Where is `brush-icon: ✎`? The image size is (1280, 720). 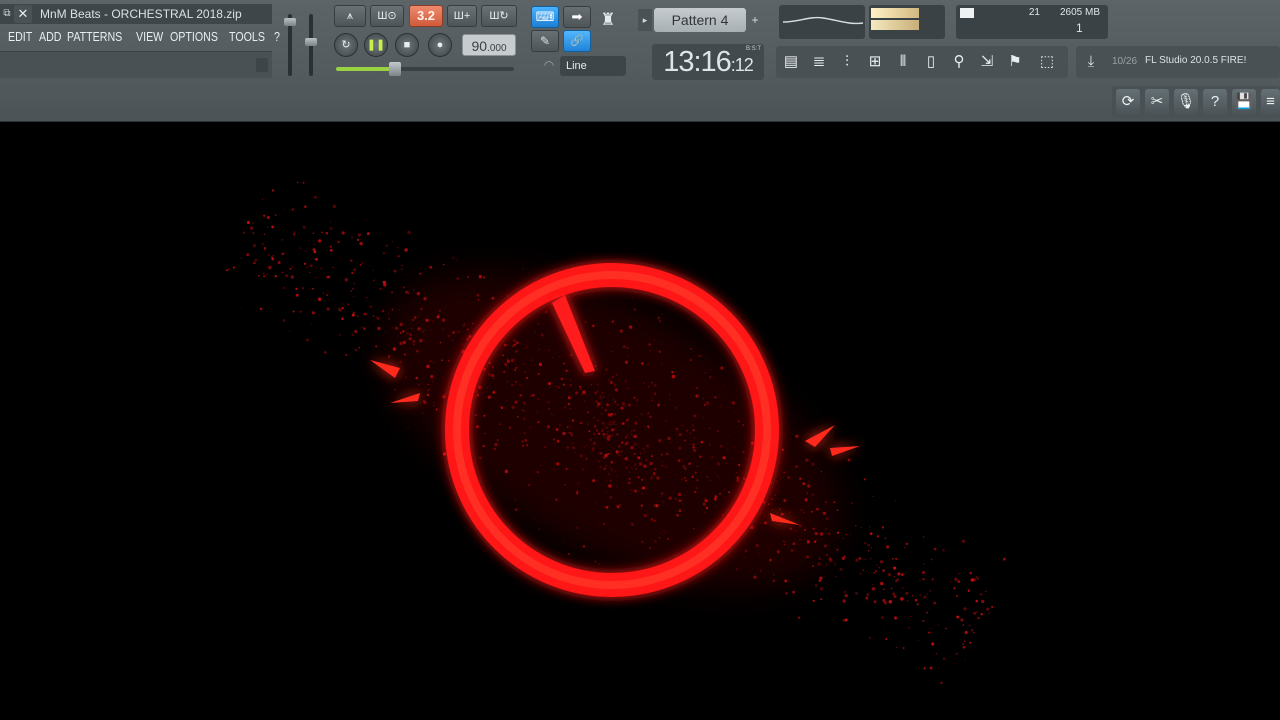
brush-icon: ✎ is located at coordinates (545, 41).